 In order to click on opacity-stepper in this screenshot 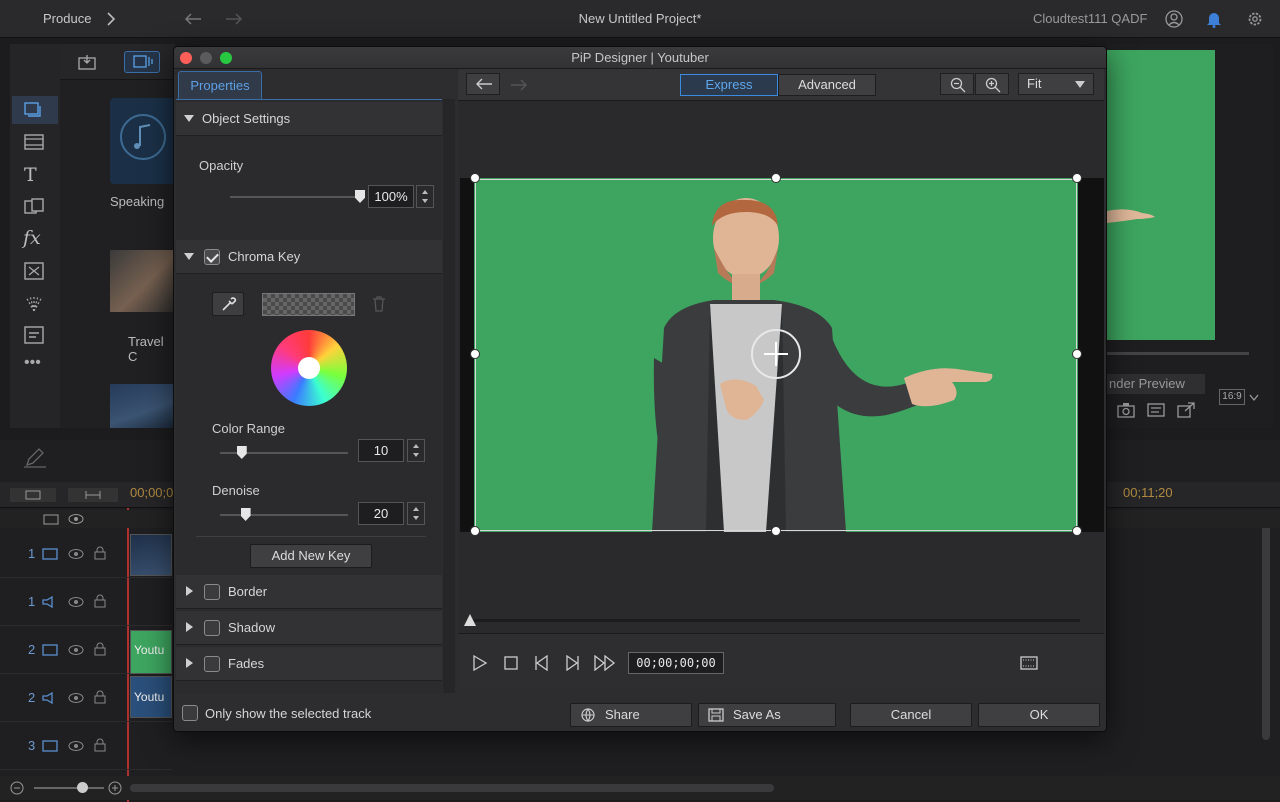, I will do `click(425, 196)`.